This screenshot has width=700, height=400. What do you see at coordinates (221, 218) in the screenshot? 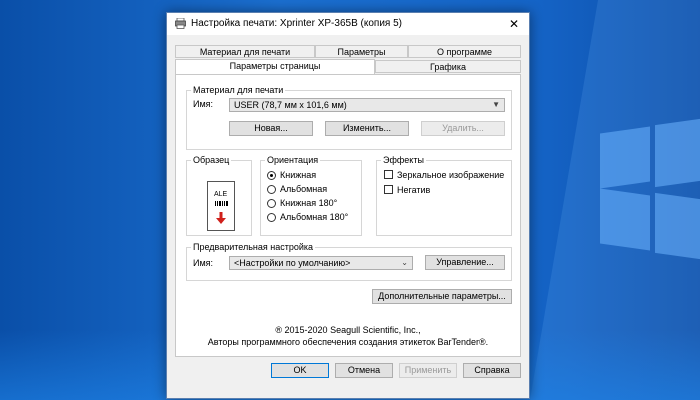
I see `feed-direction-arrow-icon` at bounding box center [221, 218].